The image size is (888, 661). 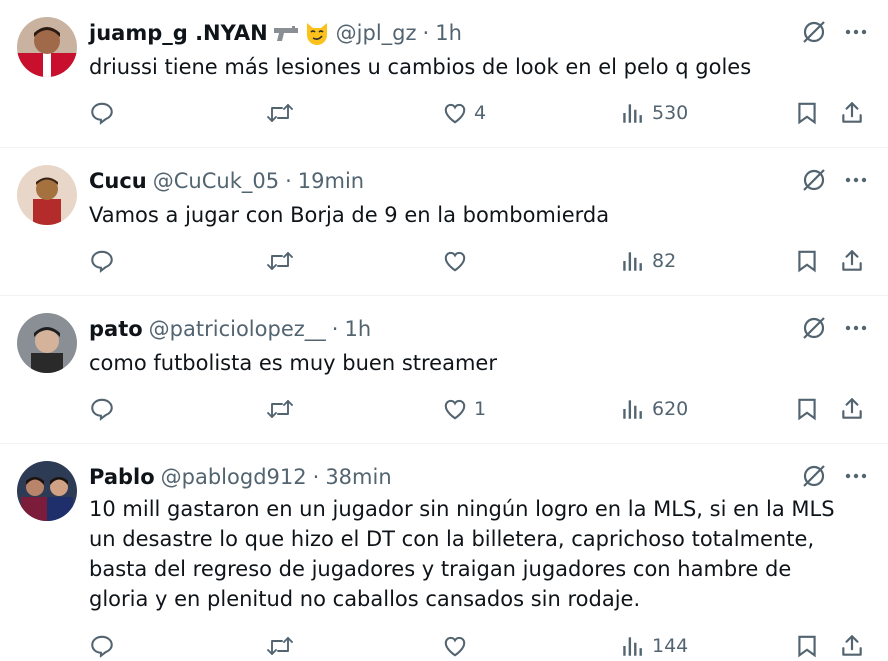 I want to click on view-count: 530, so click(x=670, y=113).